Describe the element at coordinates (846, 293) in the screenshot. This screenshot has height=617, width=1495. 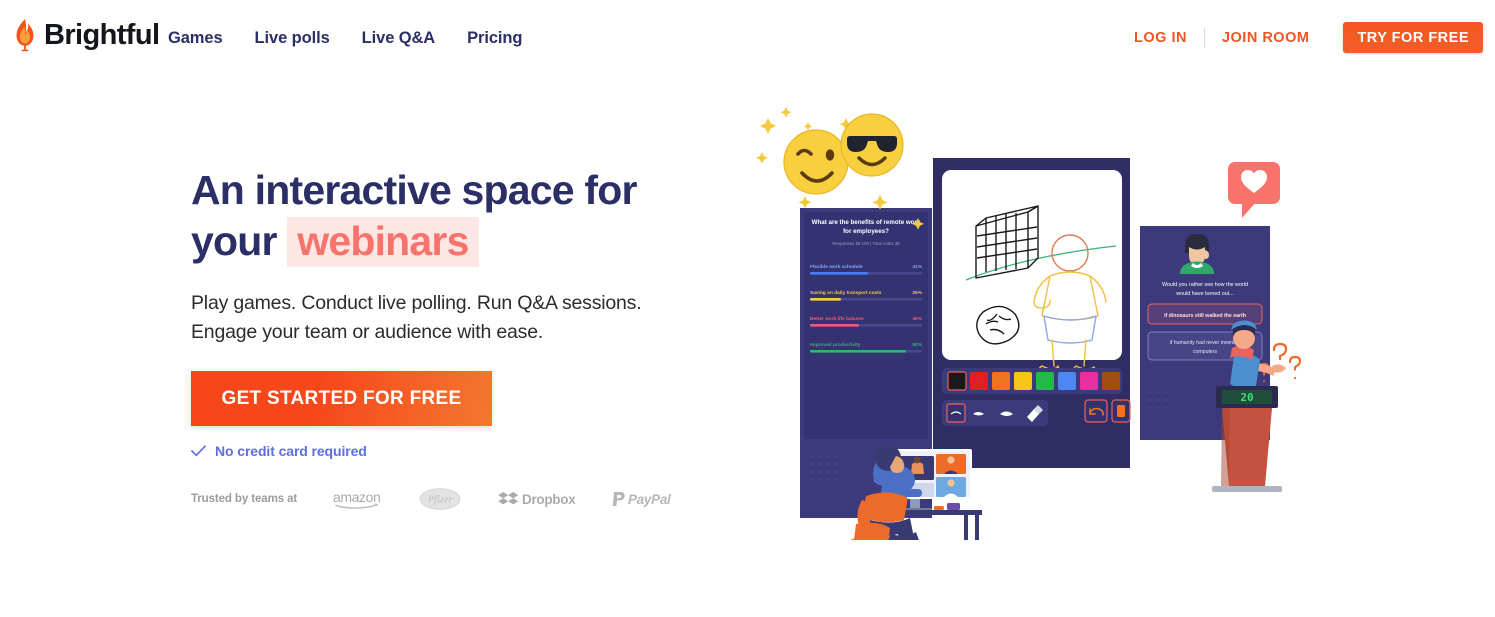
I see `svg-text:Saving on daily transport cost: Saving on daily transport costs` at that location.